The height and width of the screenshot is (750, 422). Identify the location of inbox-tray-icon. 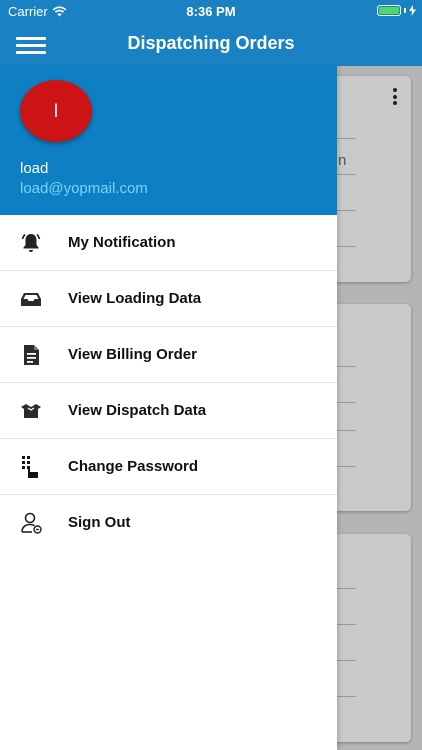
(31, 299).